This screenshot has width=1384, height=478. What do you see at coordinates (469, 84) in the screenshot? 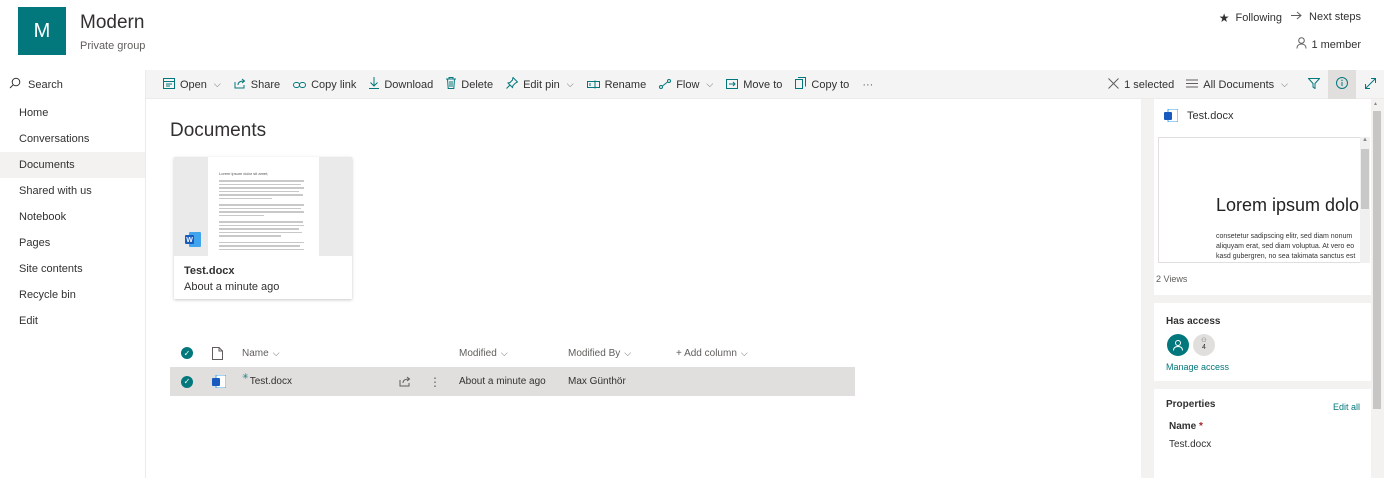
I see `delete-button: Delete` at bounding box center [469, 84].